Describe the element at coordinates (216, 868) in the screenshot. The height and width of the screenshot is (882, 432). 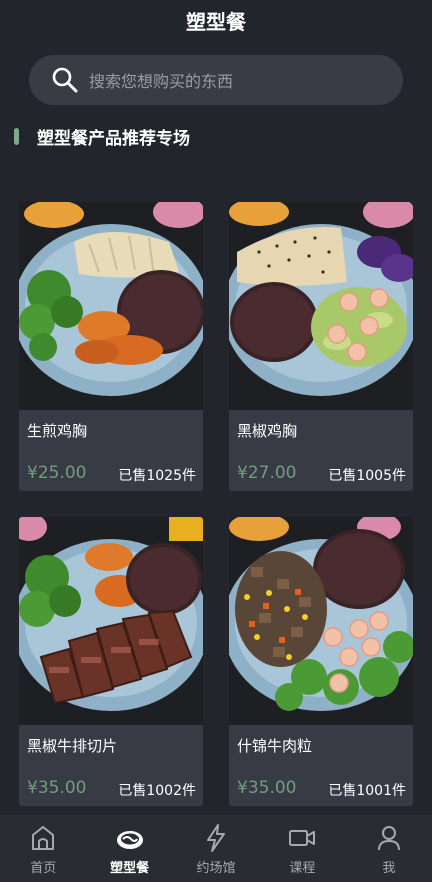
I see `tab-label: 约场馆` at that location.